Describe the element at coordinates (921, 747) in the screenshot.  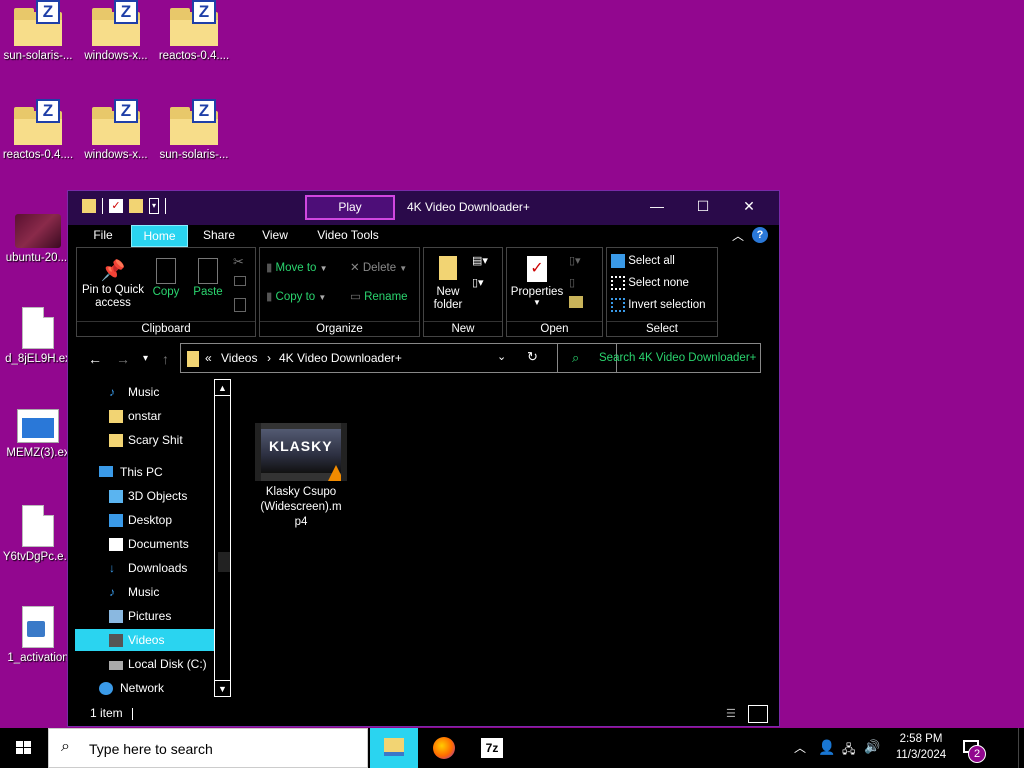
I see `clock: 2:58 PM 11/3/2024` at that location.